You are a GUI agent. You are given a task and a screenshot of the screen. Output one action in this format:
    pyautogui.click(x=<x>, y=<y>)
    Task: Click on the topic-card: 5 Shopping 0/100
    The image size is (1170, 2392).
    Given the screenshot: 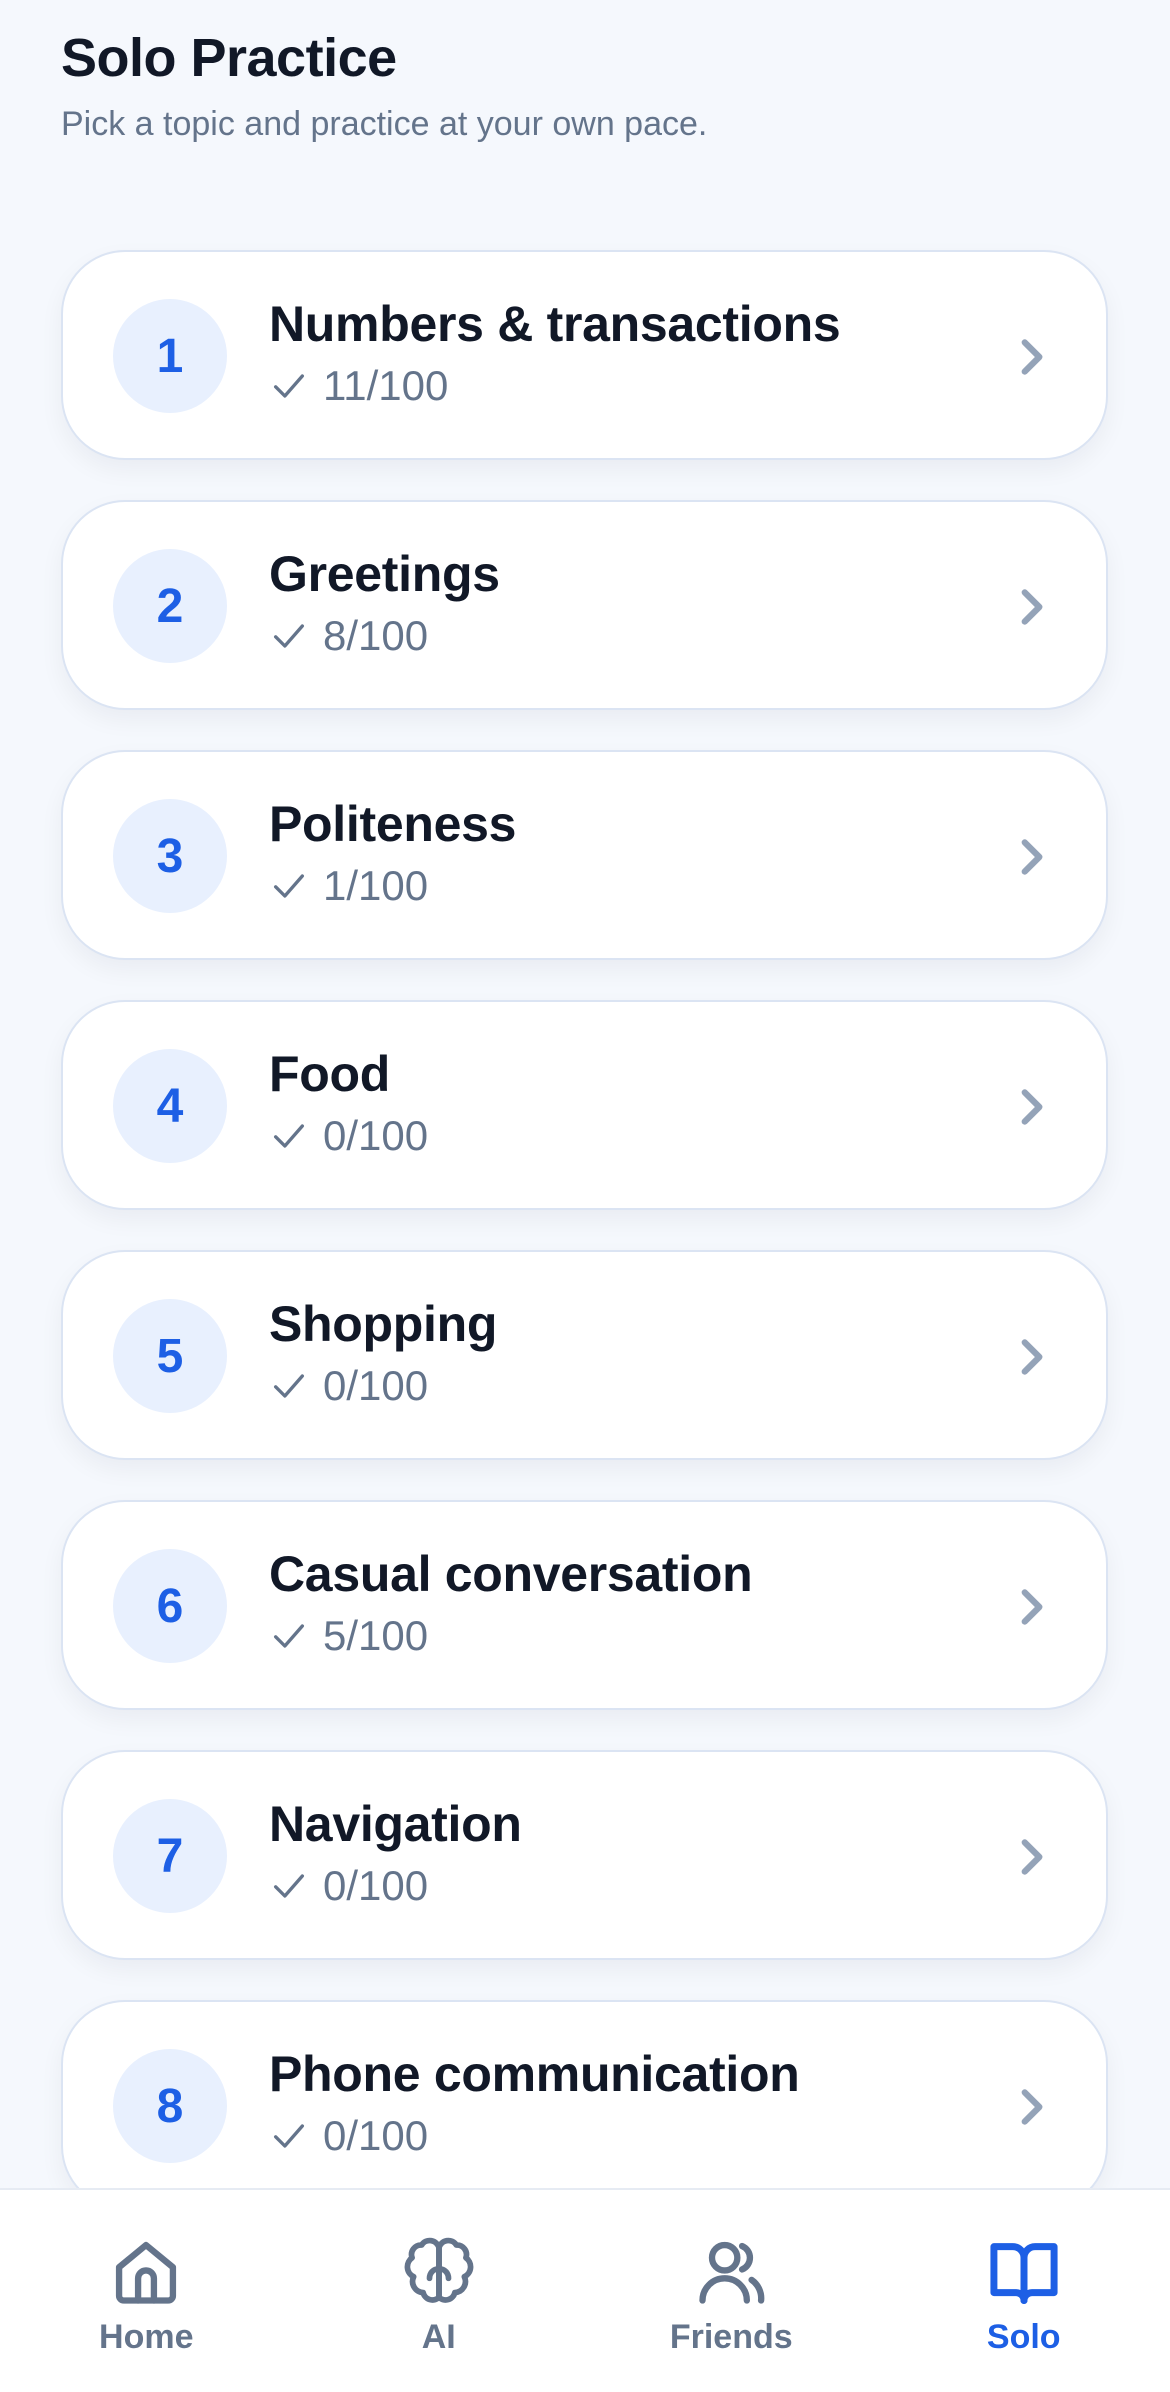 What is the action you would take?
    pyautogui.click(x=584, y=1355)
    